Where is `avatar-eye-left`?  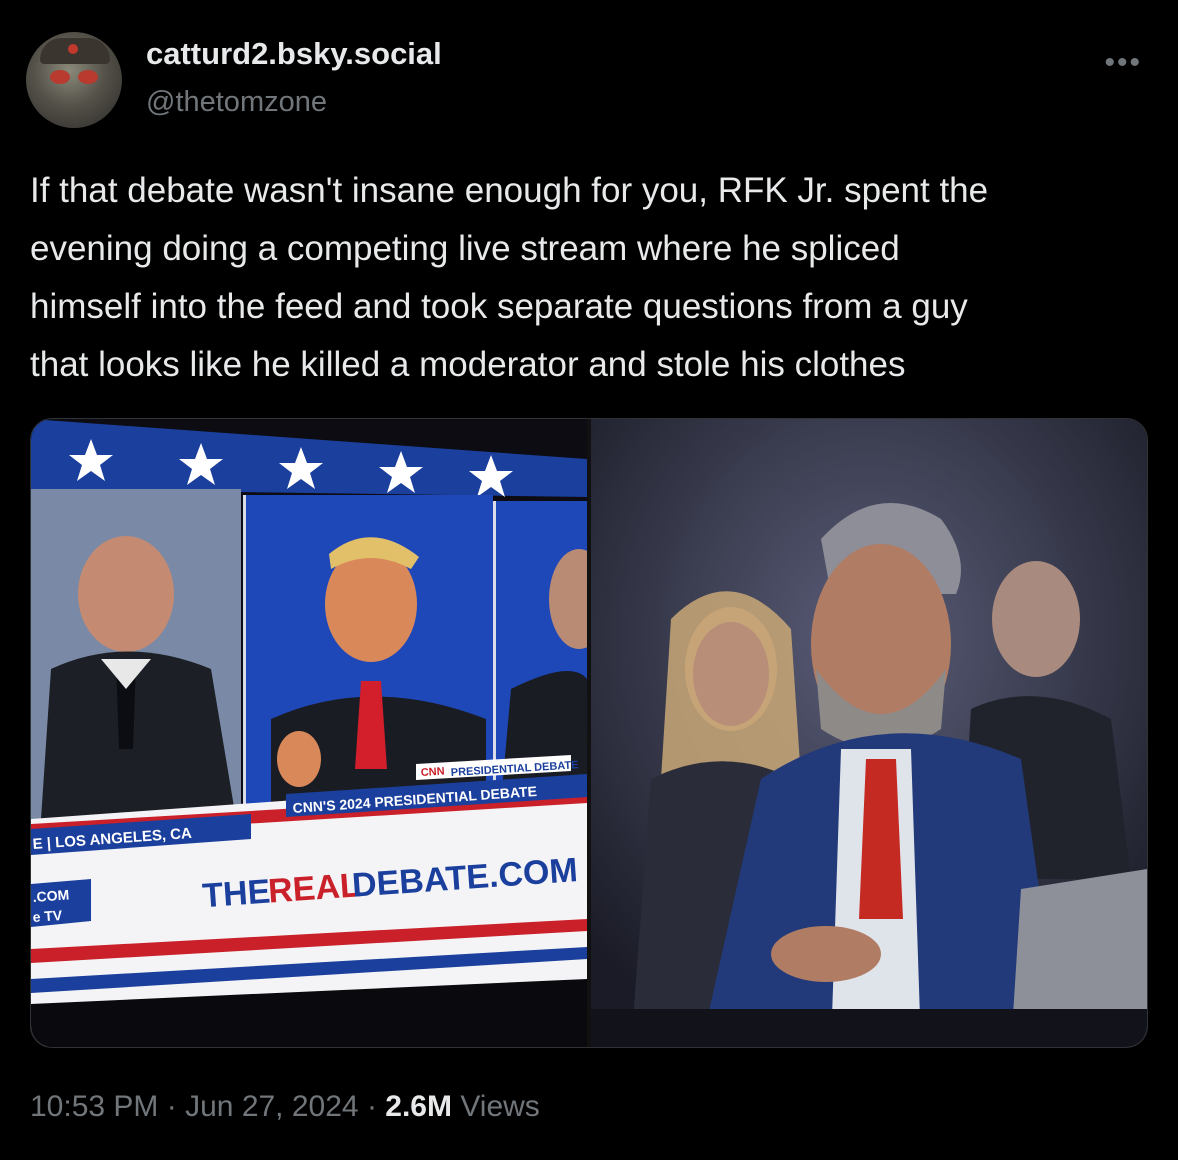 avatar-eye-left is located at coordinates (60, 77).